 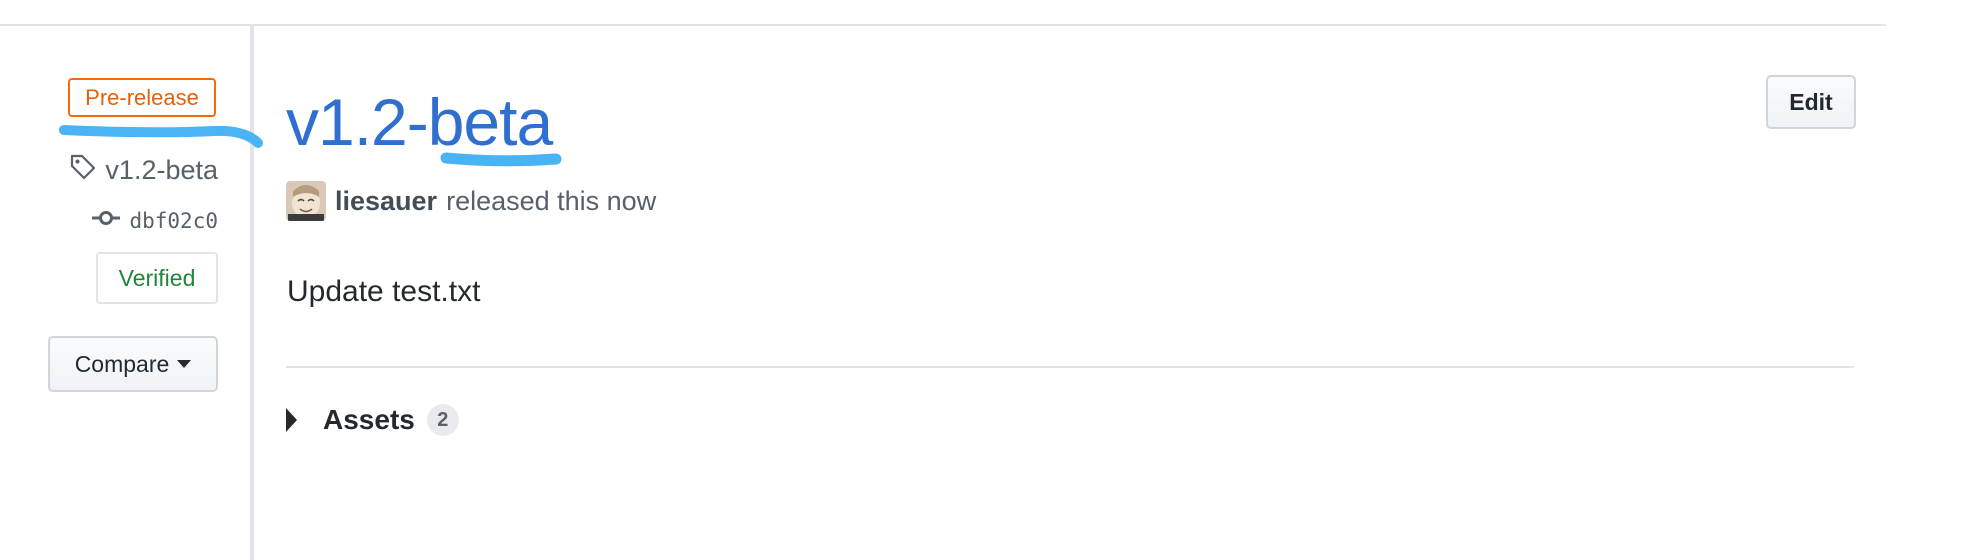 What do you see at coordinates (173, 220) in the screenshot?
I see `commit-sha: dbf02c0` at bounding box center [173, 220].